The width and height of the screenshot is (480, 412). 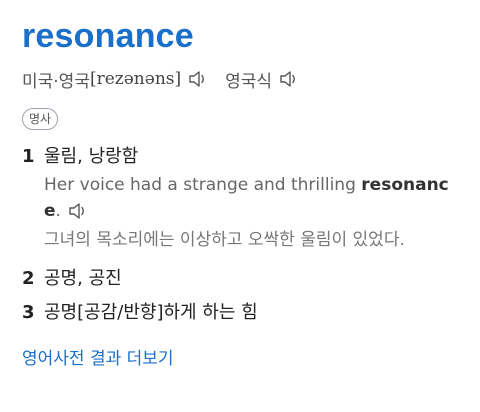 What do you see at coordinates (40, 119) in the screenshot?
I see `part-of-speech-badge: 명사` at bounding box center [40, 119].